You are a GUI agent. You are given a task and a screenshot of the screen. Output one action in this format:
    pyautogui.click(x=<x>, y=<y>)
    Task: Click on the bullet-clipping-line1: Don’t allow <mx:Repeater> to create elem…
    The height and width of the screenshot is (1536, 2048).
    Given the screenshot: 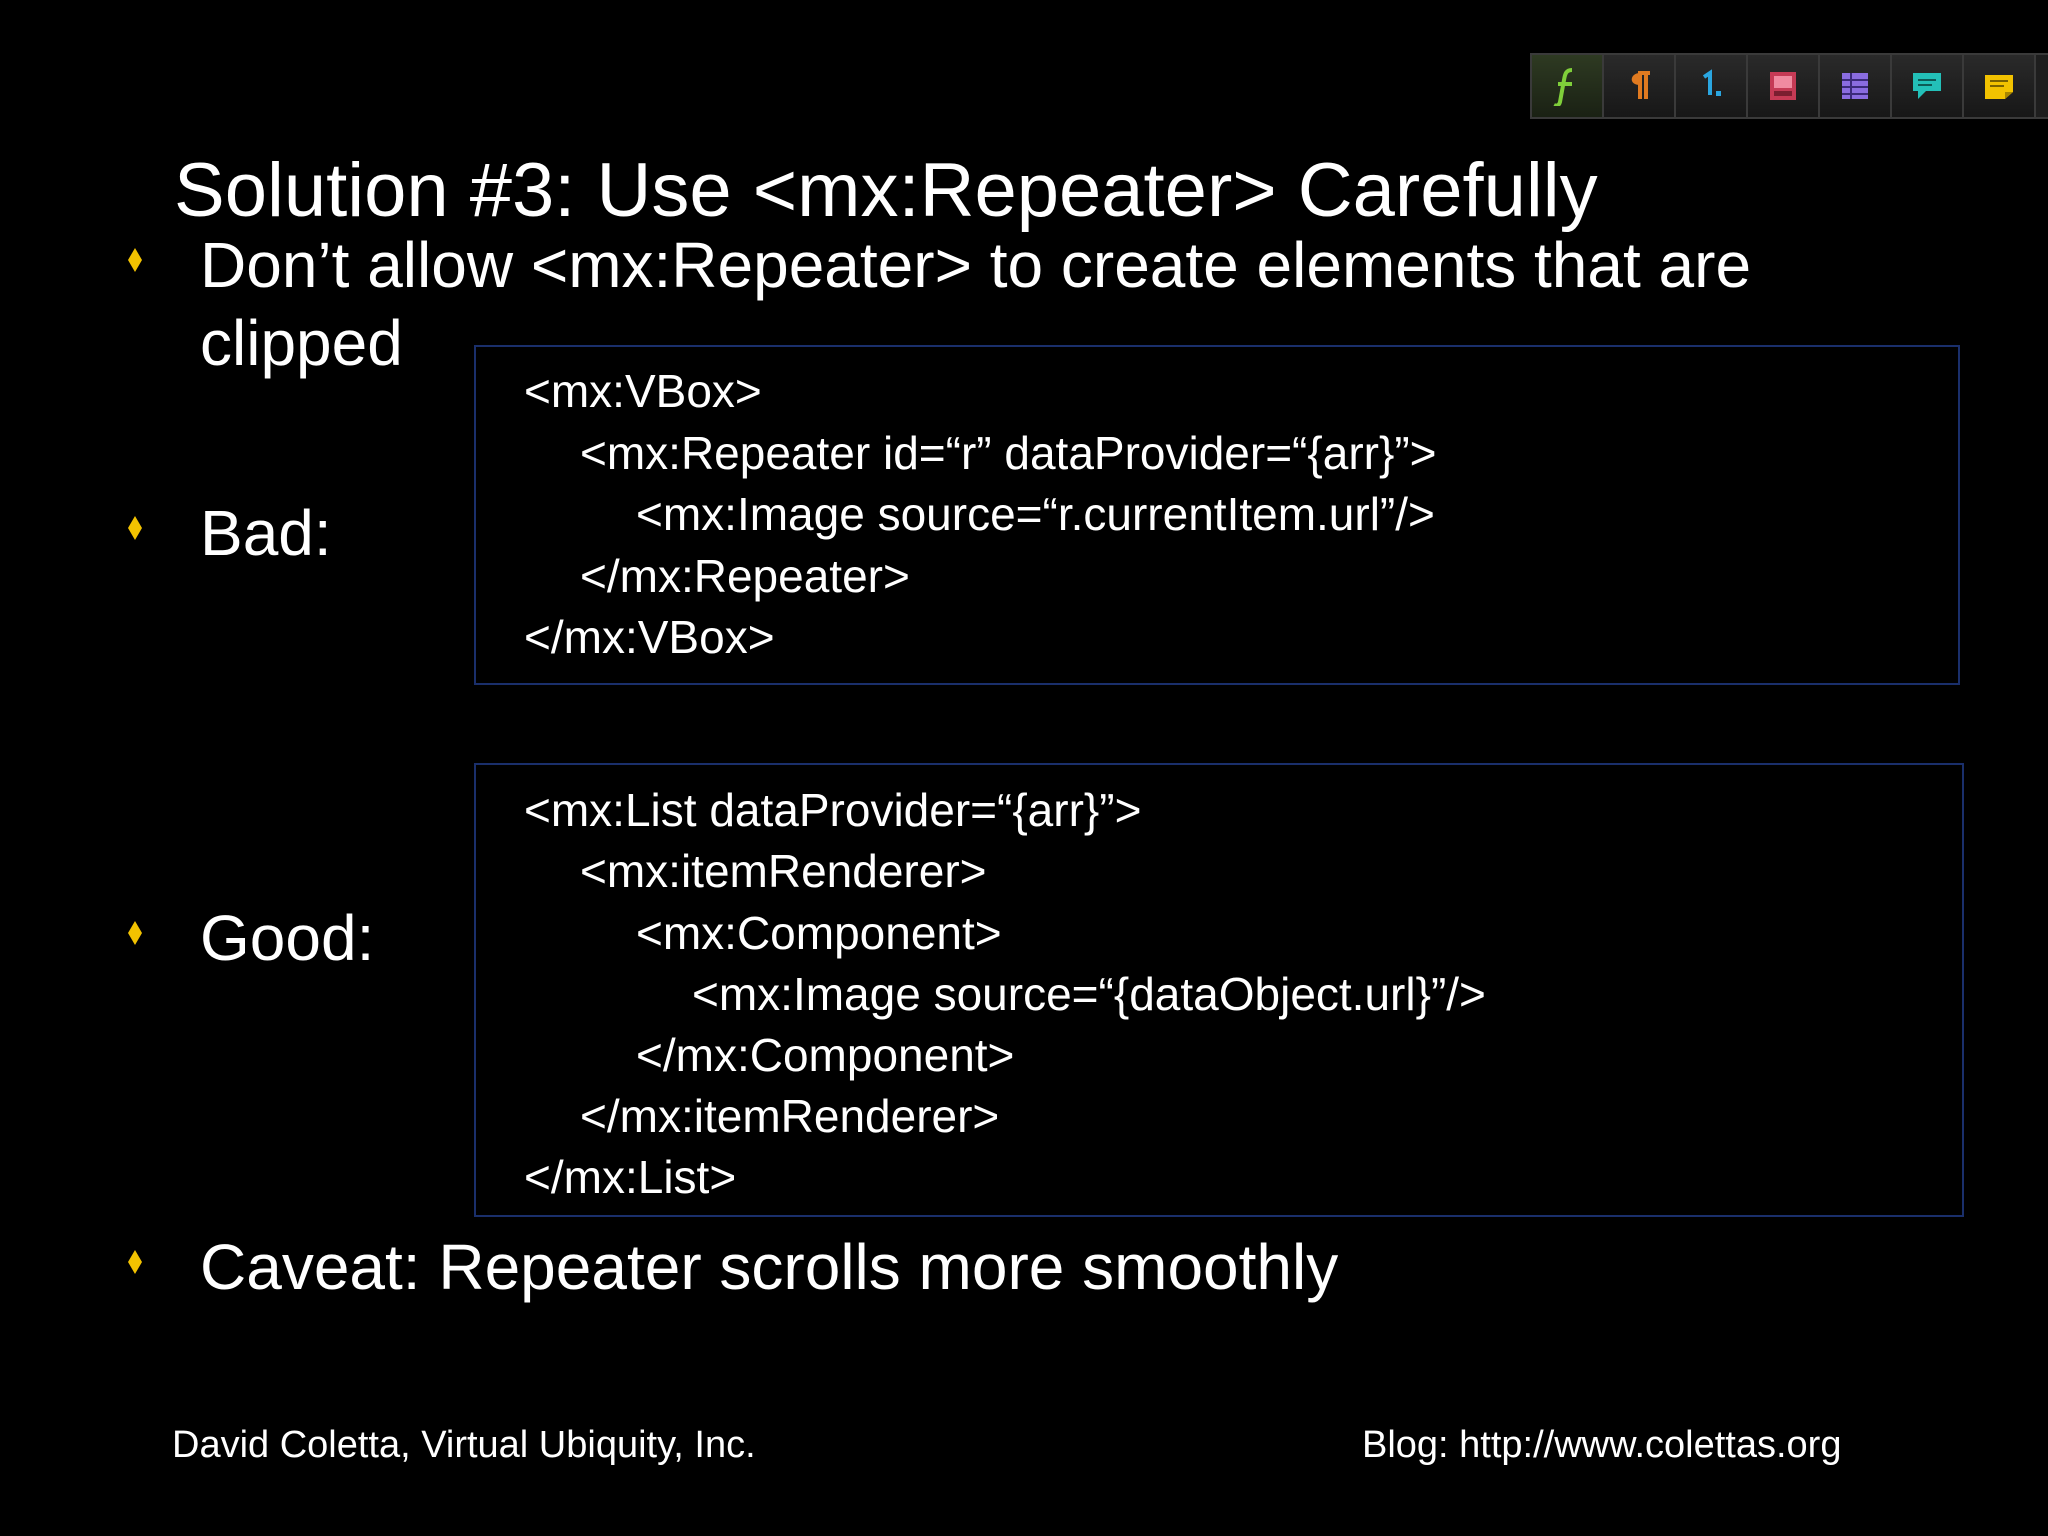 What is the action you would take?
    pyautogui.click(x=976, y=265)
    